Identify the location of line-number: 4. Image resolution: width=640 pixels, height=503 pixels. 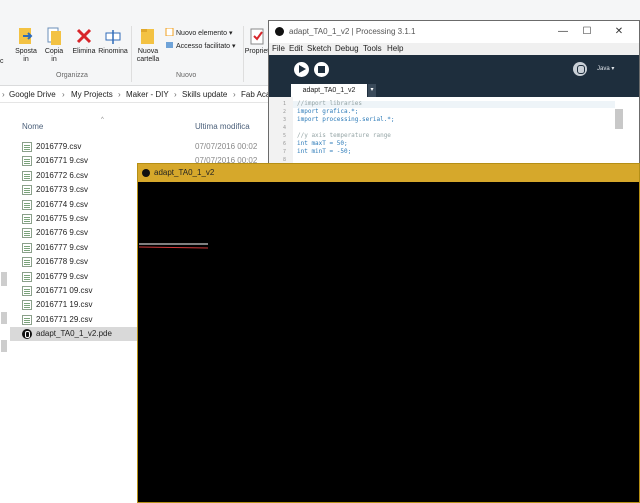
(285, 128).